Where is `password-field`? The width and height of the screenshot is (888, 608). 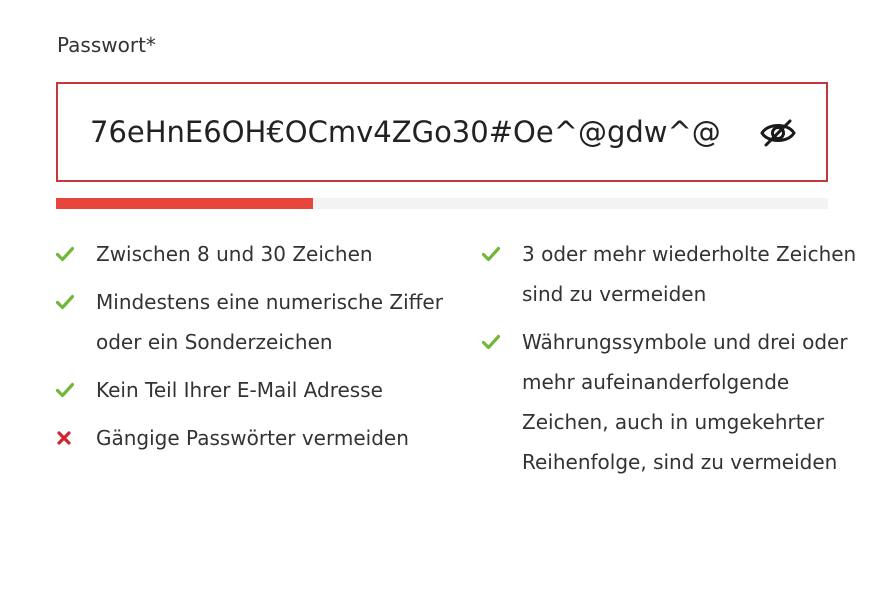
password-field is located at coordinates (442, 132).